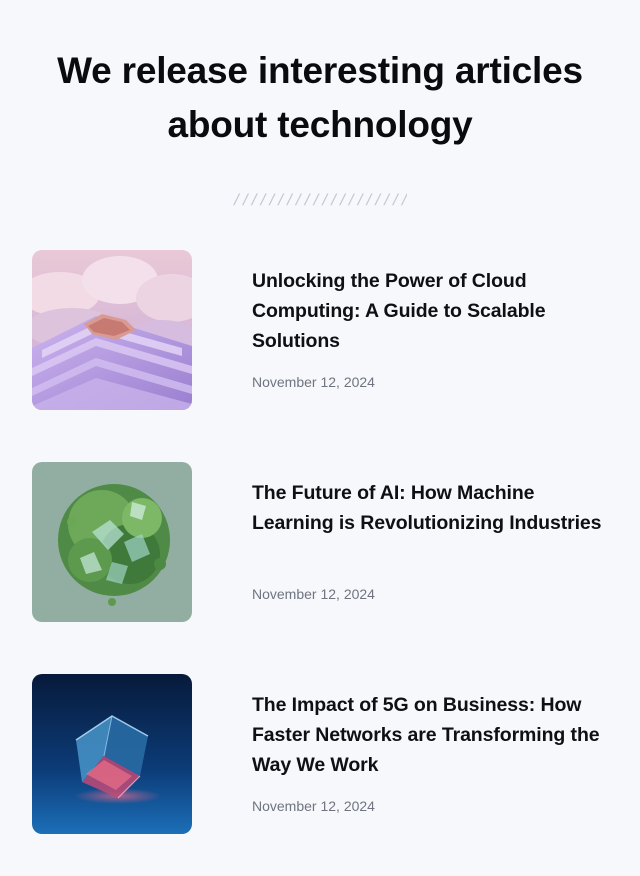 The height and width of the screenshot is (876, 640). Describe the element at coordinates (320, 124) in the screenshot. I see `section-title-line-2: about technology` at that location.